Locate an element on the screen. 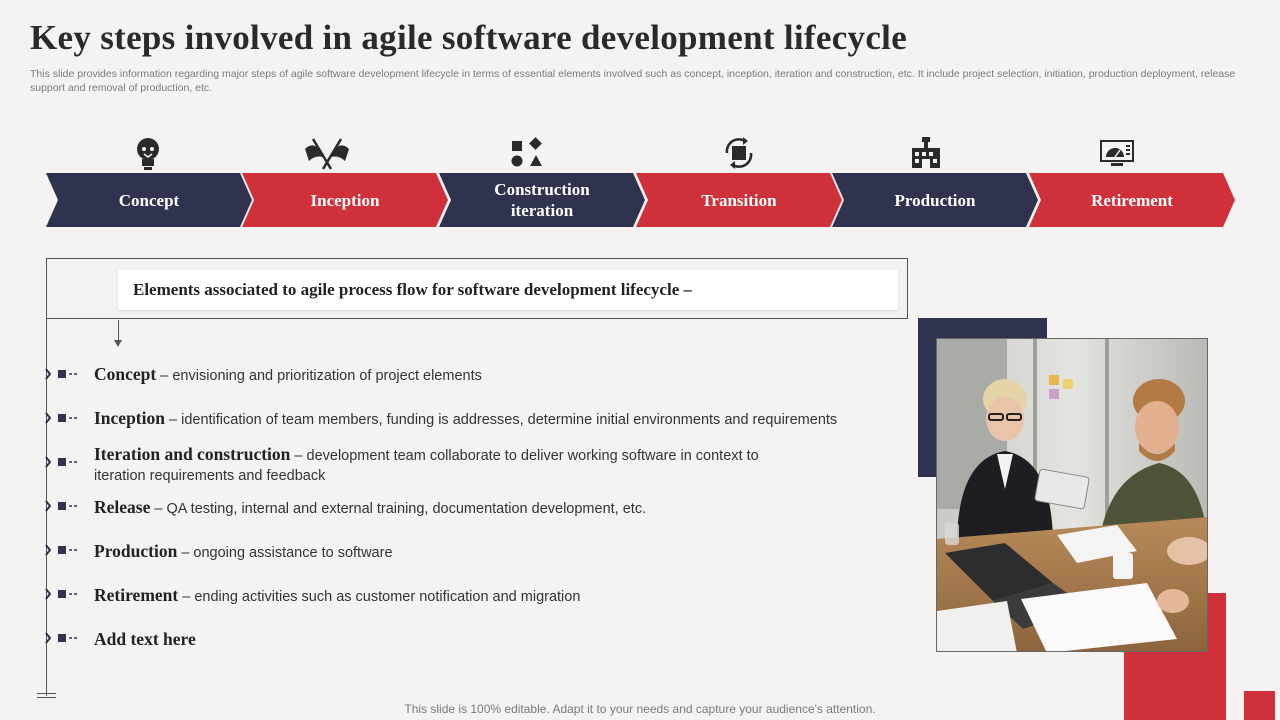 This screenshot has width=1280, height=720. element-term: Add text here is located at coordinates (145, 639).